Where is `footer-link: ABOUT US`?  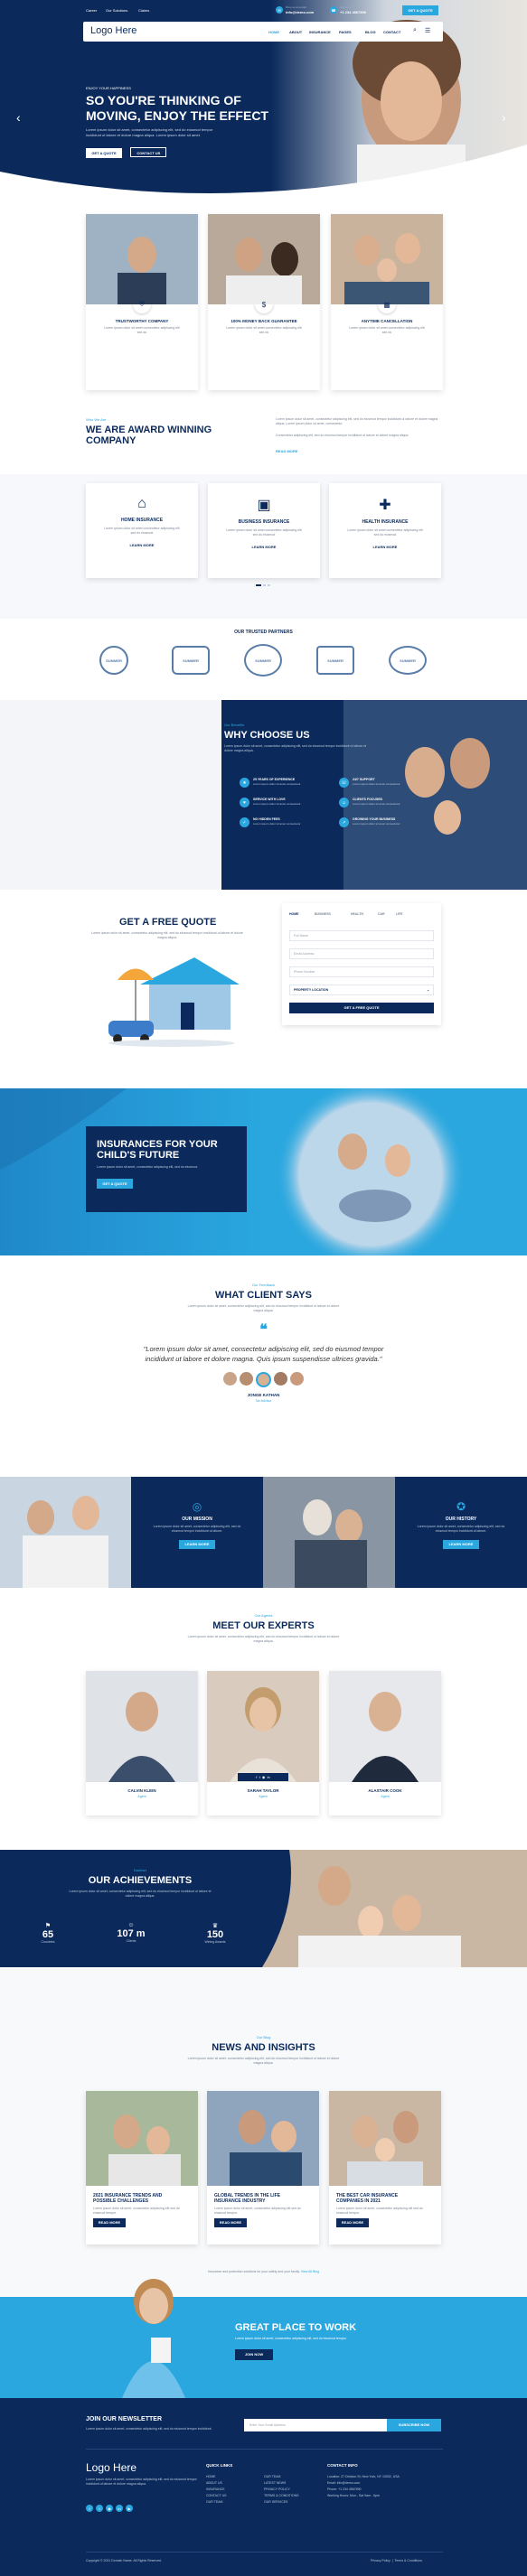 footer-link: ABOUT US is located at coordinates (216, 2483).